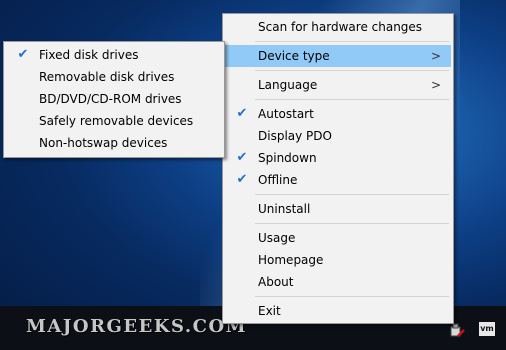  What do you see at coordinates (457, 330) in the screenshot?
I see `usb-eject-tray-icon` at bounding box center [457, 330].